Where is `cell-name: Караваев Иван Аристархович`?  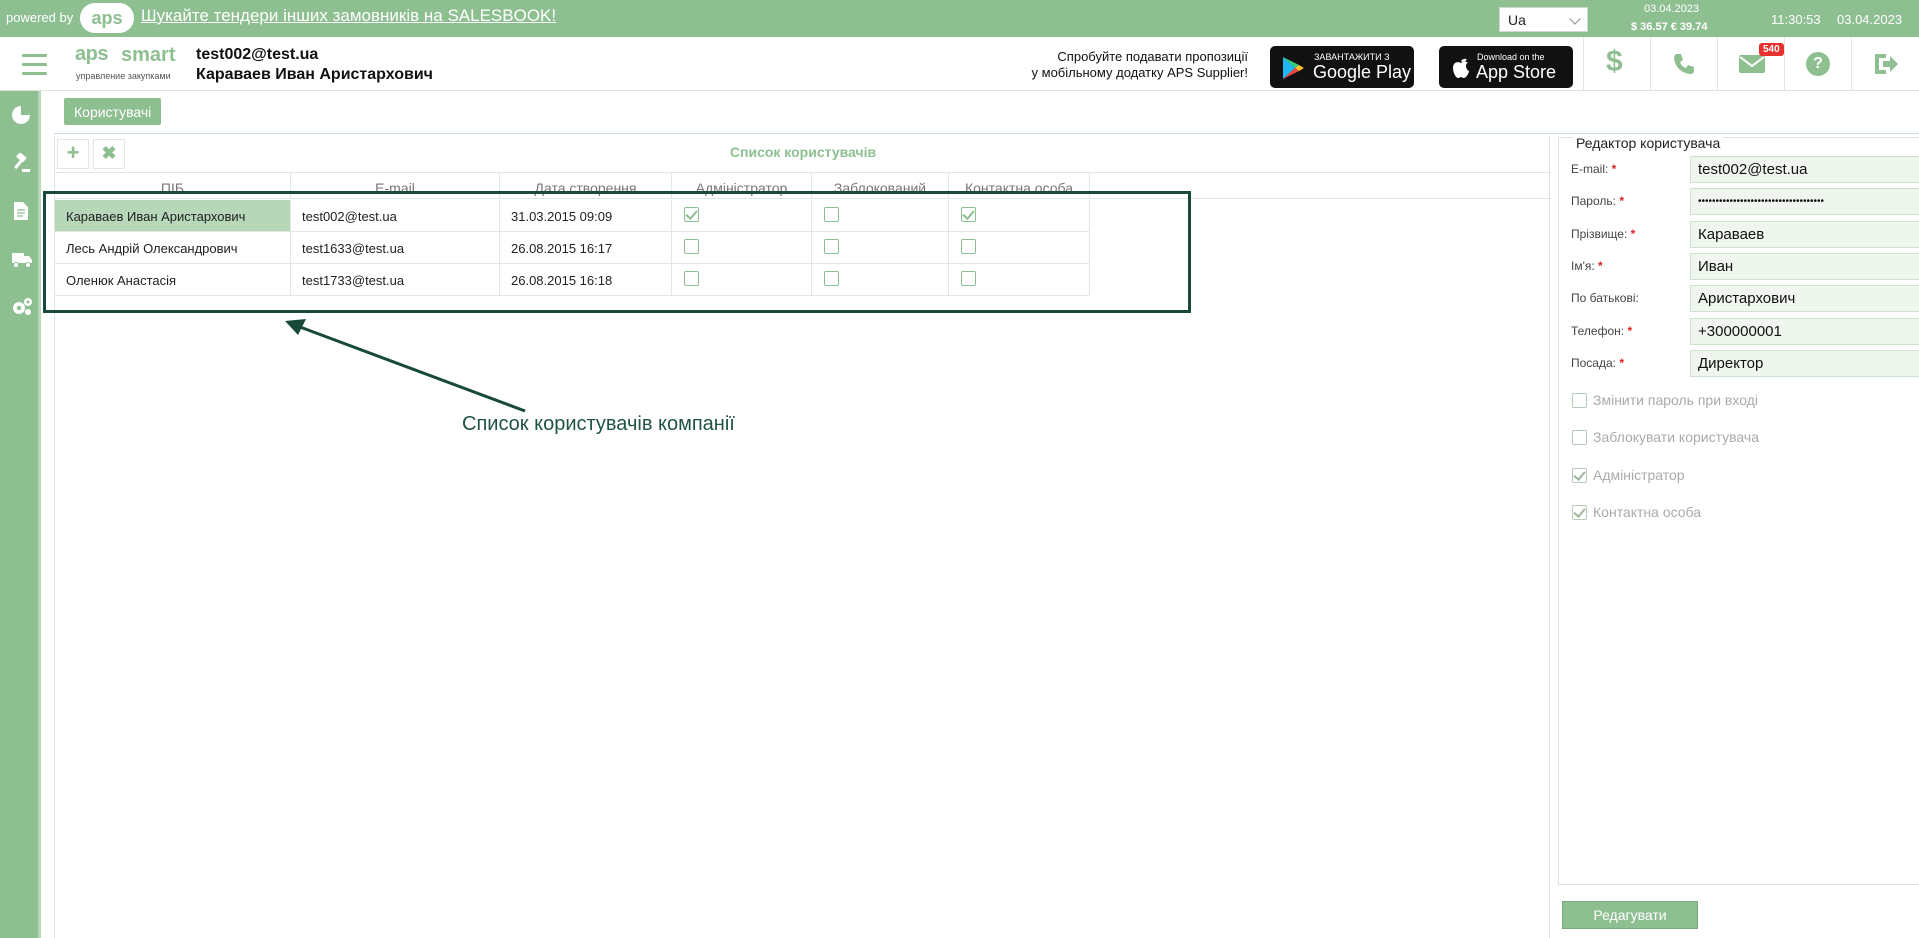 cell-name: Караваев Иван Аристархович is located at coordinates (173, 216).